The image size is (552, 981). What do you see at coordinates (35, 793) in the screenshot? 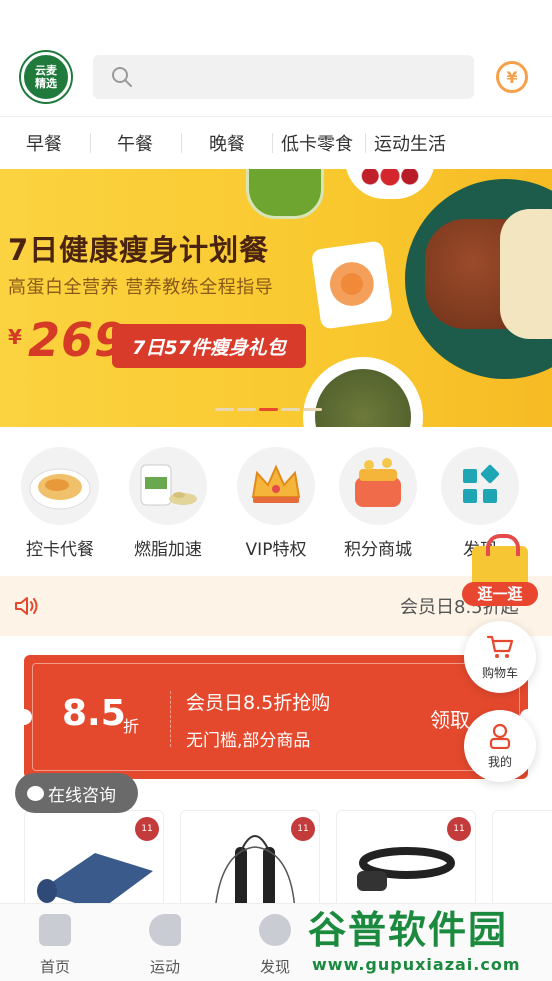
I see `chat-bubble-icon` at bounding box center [35, 793].